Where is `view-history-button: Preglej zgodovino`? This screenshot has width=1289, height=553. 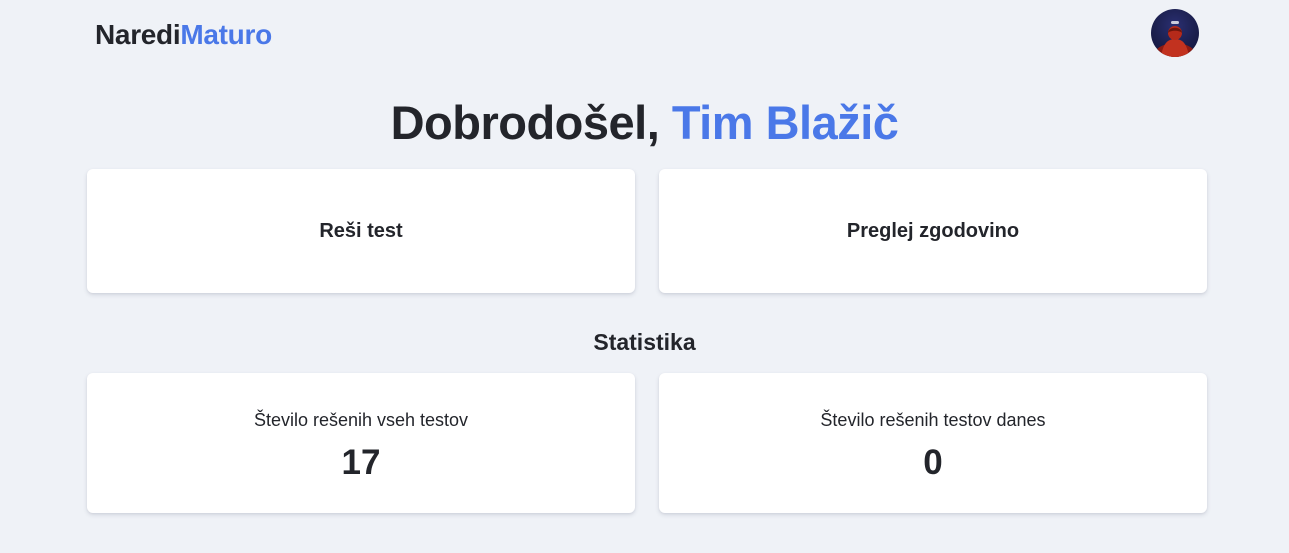 view-history-button: Preglej zgodovino is located at coordinates (933, 231).